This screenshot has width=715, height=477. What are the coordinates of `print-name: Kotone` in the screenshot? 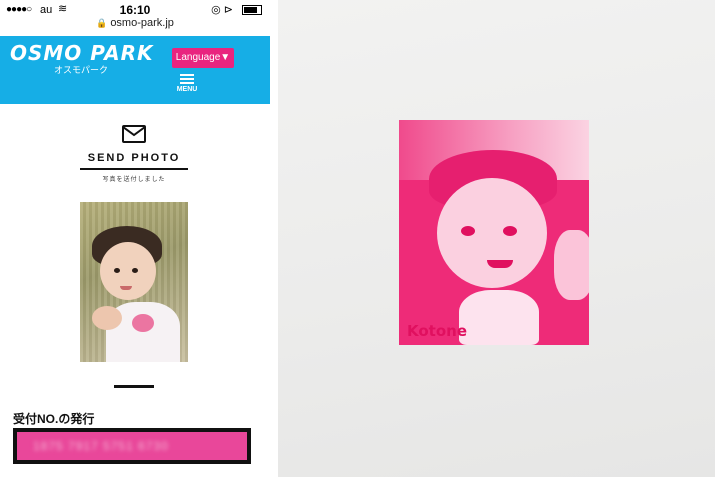 It's located at (437, 331).